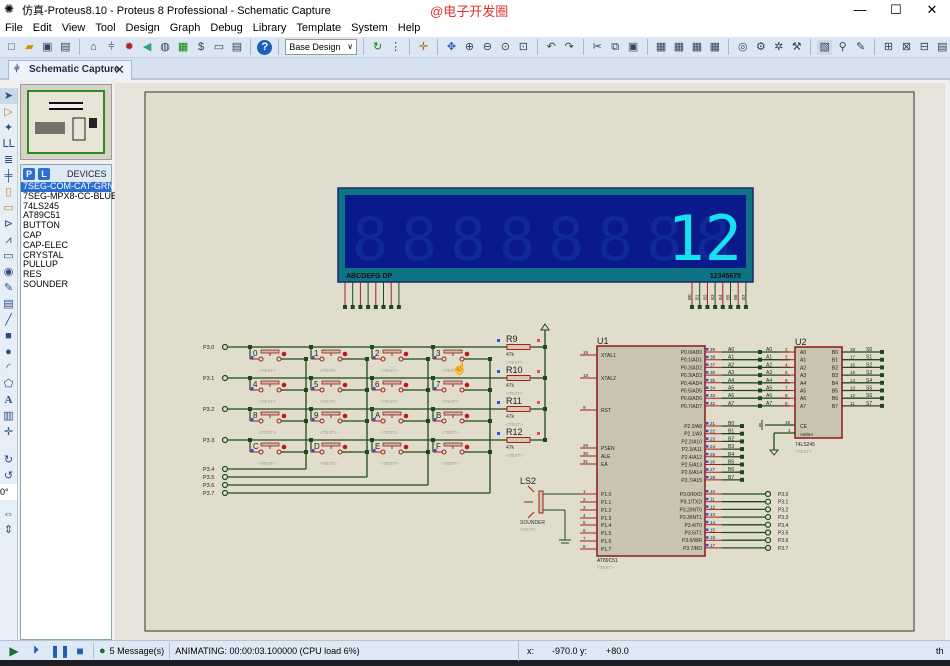 This screenshot has height=666, width=950. What do you see at coordinates (8, 352) in the screenshot?
I see `circle-icon: ●` at bounding box center [8, 352].